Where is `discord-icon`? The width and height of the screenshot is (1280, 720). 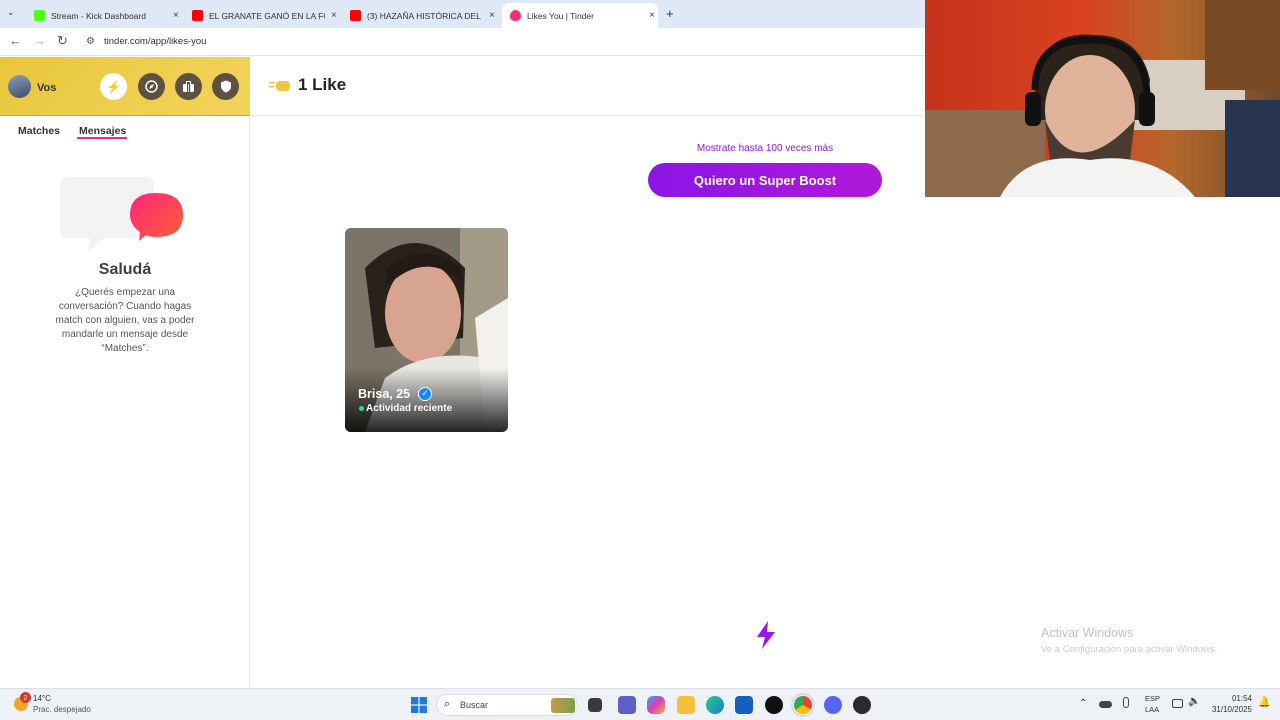
discord-icon is located at coordinates (833, 705).